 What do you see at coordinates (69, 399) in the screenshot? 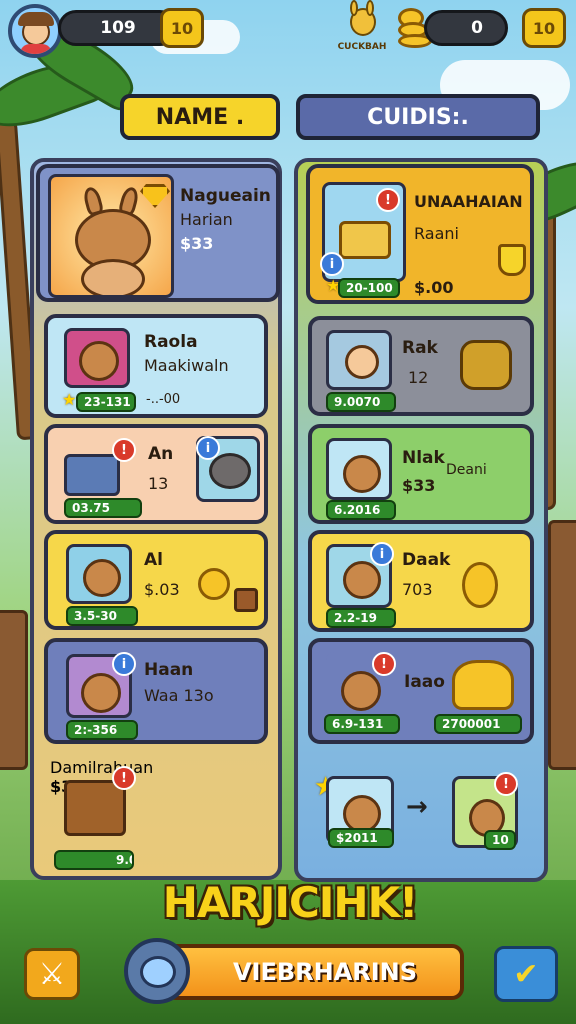
I see `star-icon: ★` at bounding box center [69, 399].